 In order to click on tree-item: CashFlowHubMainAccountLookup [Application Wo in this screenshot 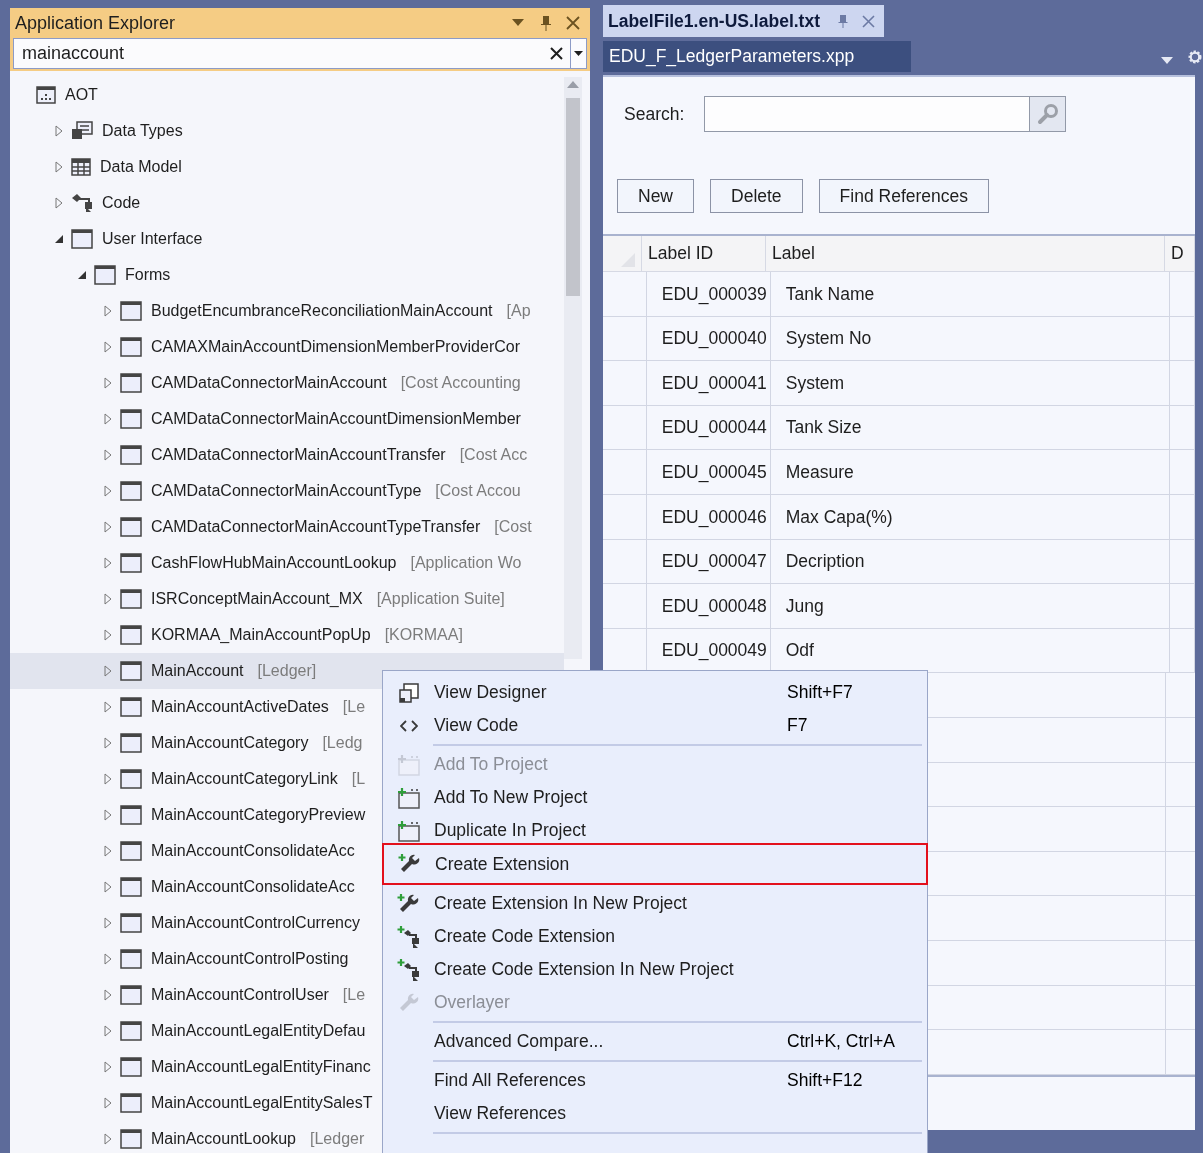, I will do `click(287, 563)`.